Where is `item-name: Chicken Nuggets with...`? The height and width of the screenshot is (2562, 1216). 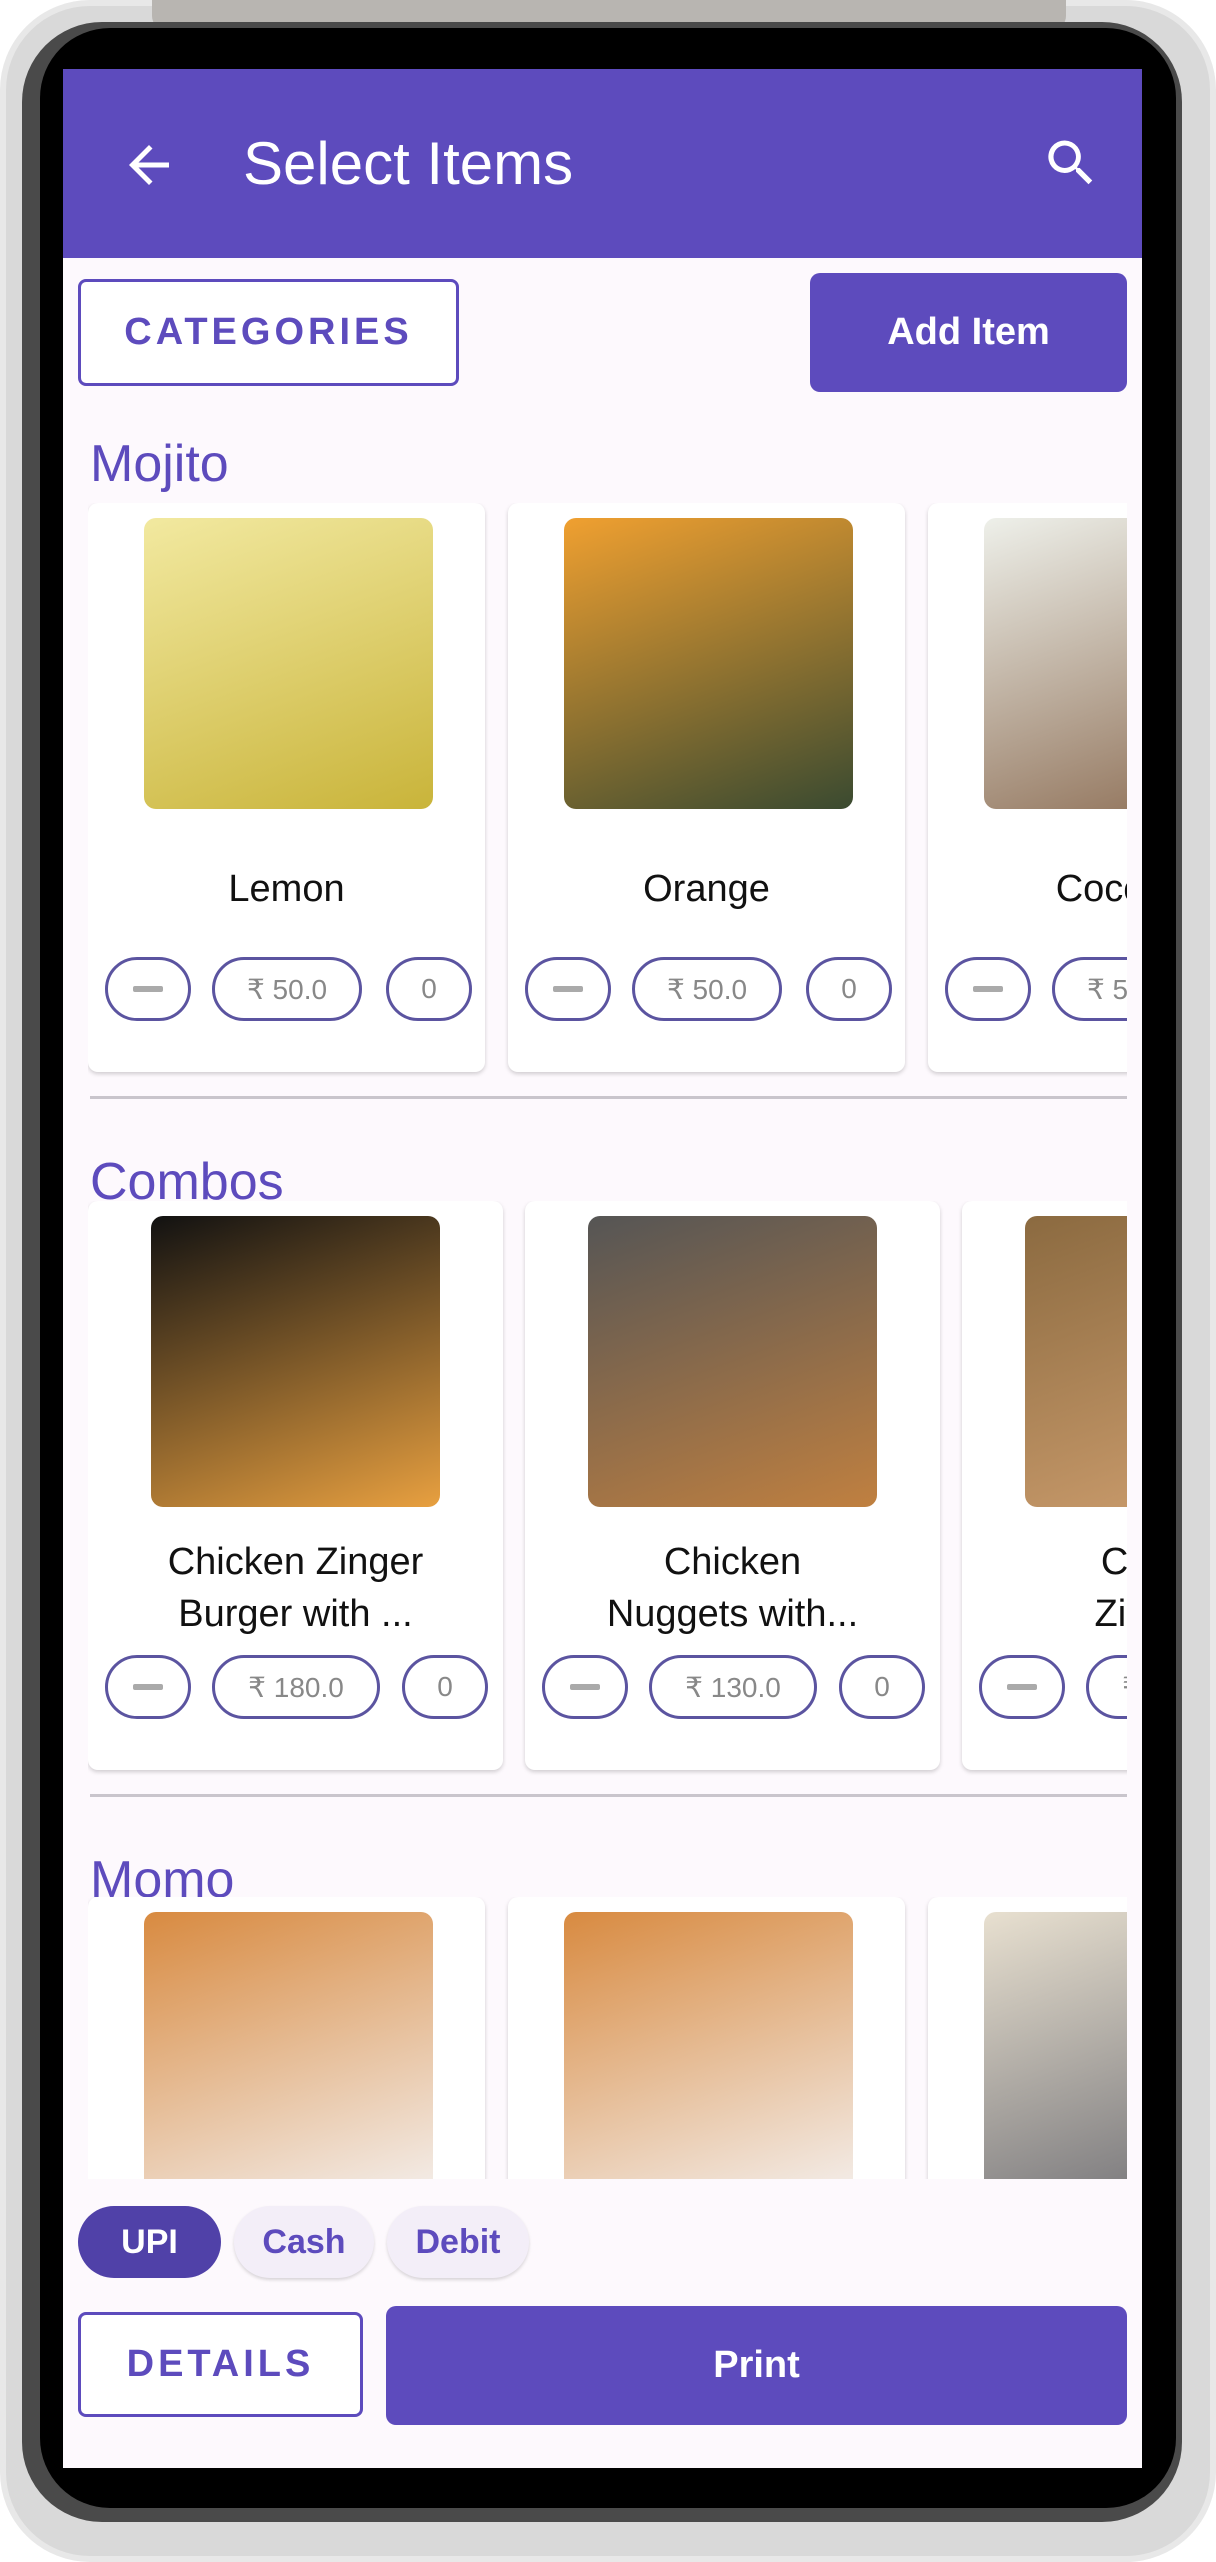 item-name: Chicken Nuggets with... is located at coordinates (732, 1588).